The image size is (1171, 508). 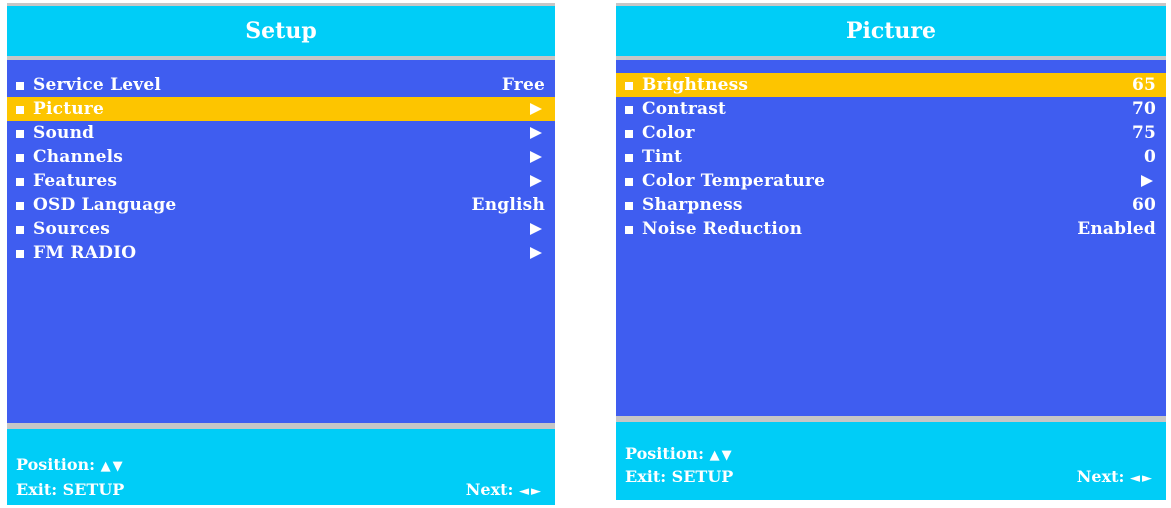 I want to click on menu-item-label: OSD Language, so click(x=105, y=205).